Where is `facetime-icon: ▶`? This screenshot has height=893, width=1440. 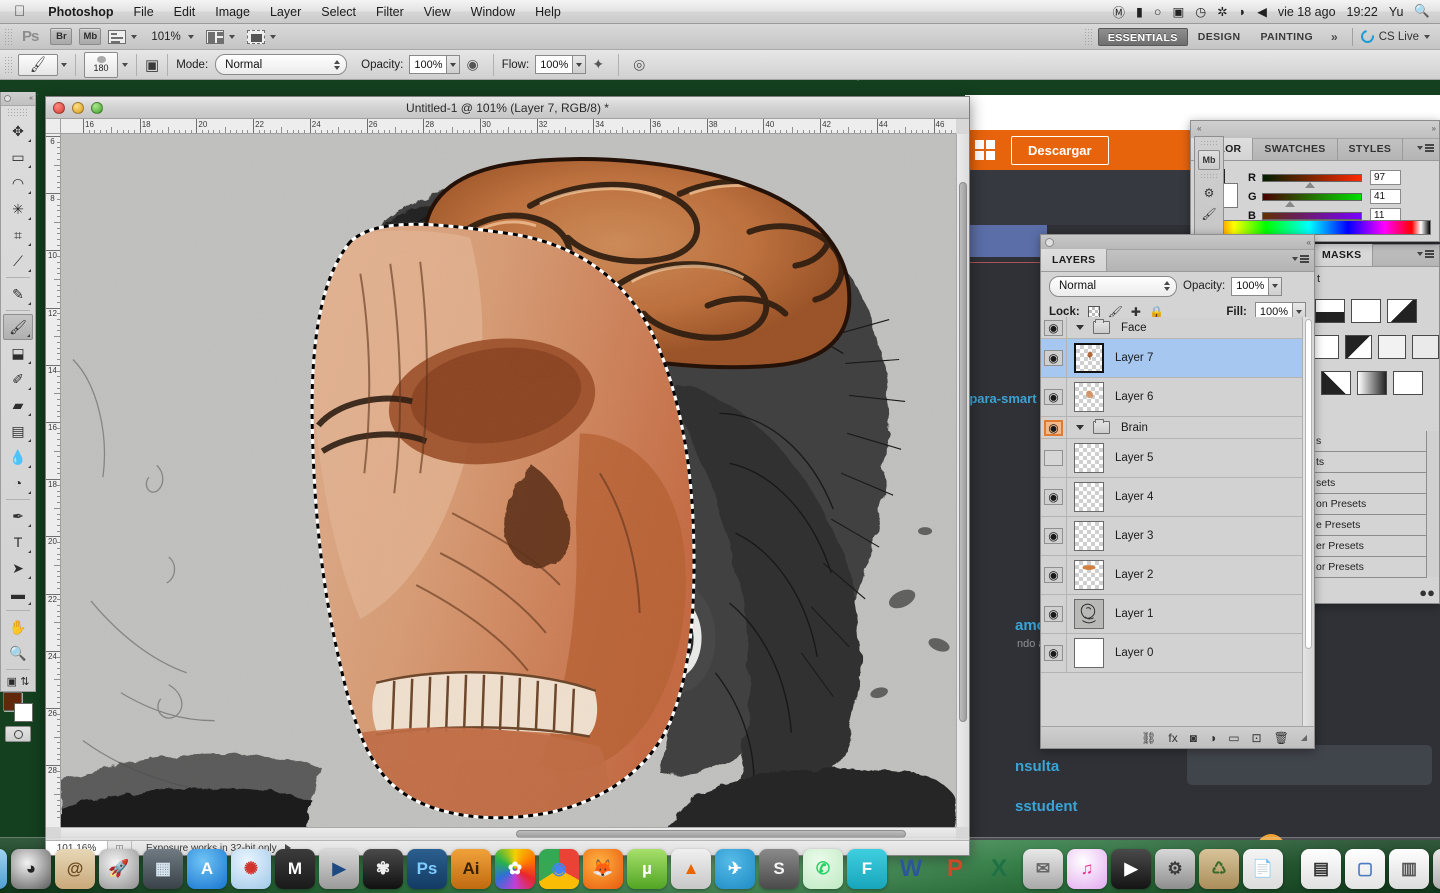
facetime-icon: ▶ is located at coordinates (339, 869).